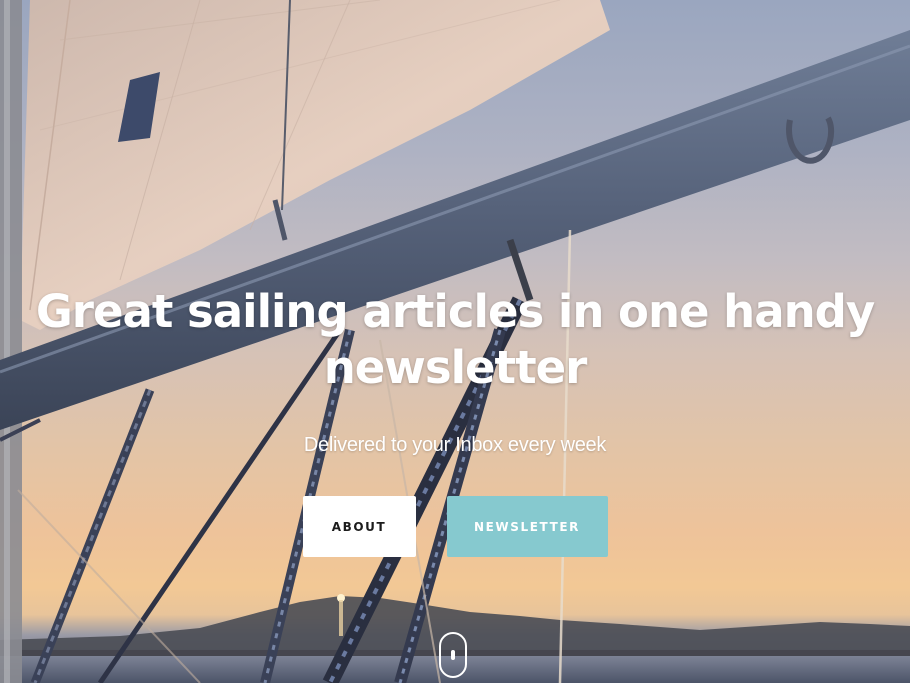 The height and width of the screenshot is (683, 910). Describe the element at coordinates (527, 526) in the screenshot. I see `newsletter-button: NEWSLETTER` at that location.